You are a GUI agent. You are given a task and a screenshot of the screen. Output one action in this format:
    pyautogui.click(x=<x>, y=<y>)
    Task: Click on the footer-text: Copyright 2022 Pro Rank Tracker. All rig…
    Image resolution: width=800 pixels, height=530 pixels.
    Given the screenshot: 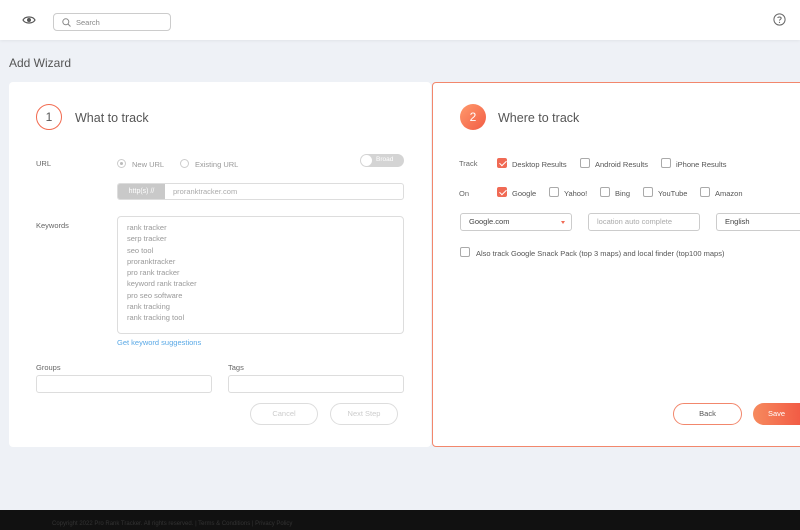 What is the action you would take?
    pyautogui.click(x=172, y=524)
    